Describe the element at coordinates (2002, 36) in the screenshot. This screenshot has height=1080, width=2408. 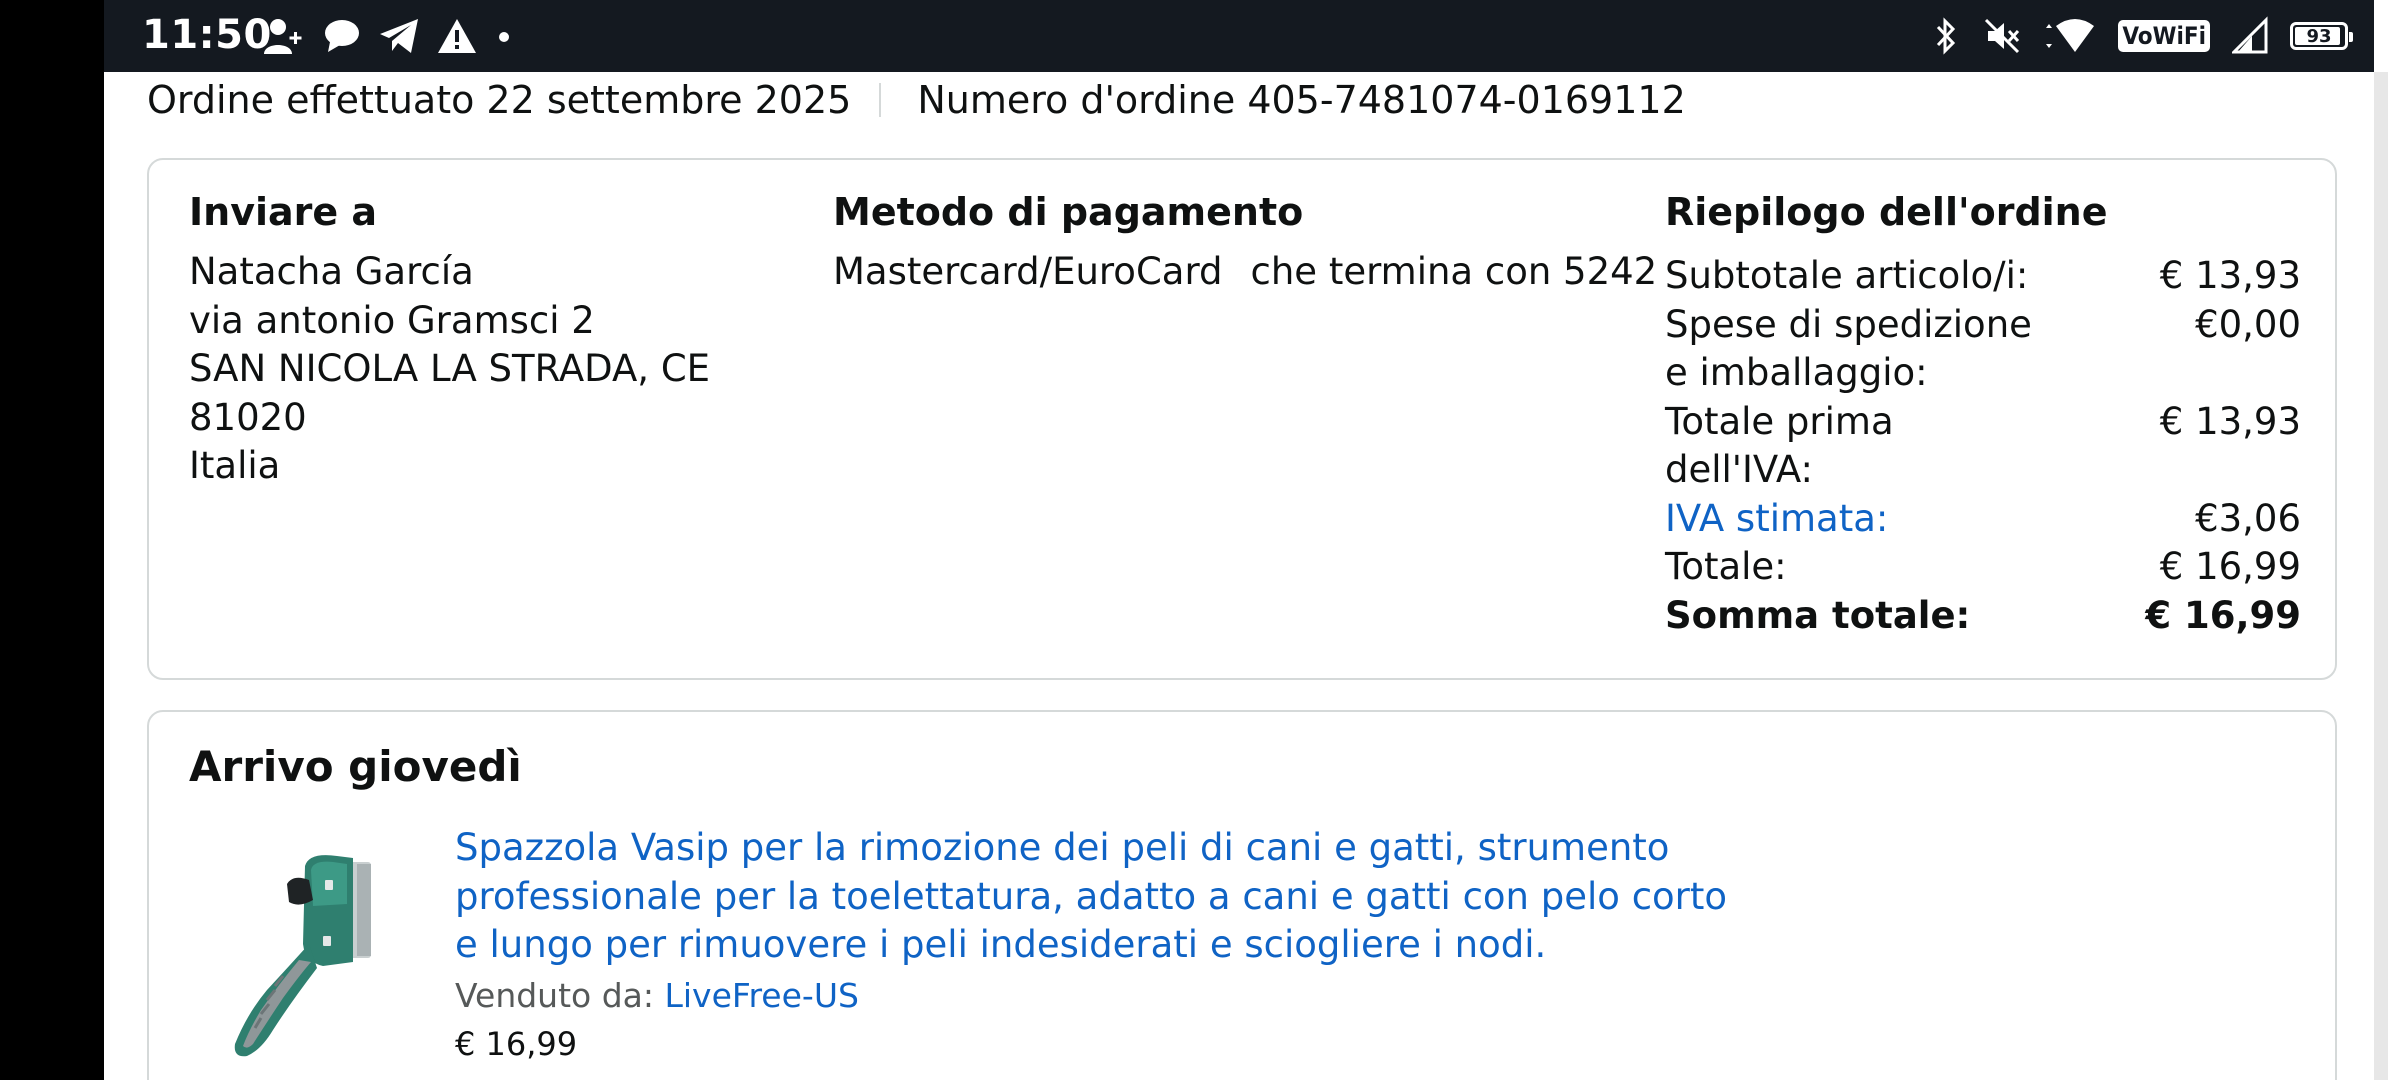
I see `mute-icon` at that location.